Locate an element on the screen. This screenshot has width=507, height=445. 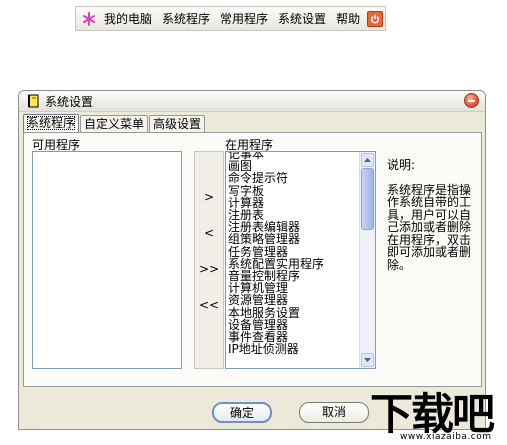
scroll-up-button is located at coordinates (367, 160).